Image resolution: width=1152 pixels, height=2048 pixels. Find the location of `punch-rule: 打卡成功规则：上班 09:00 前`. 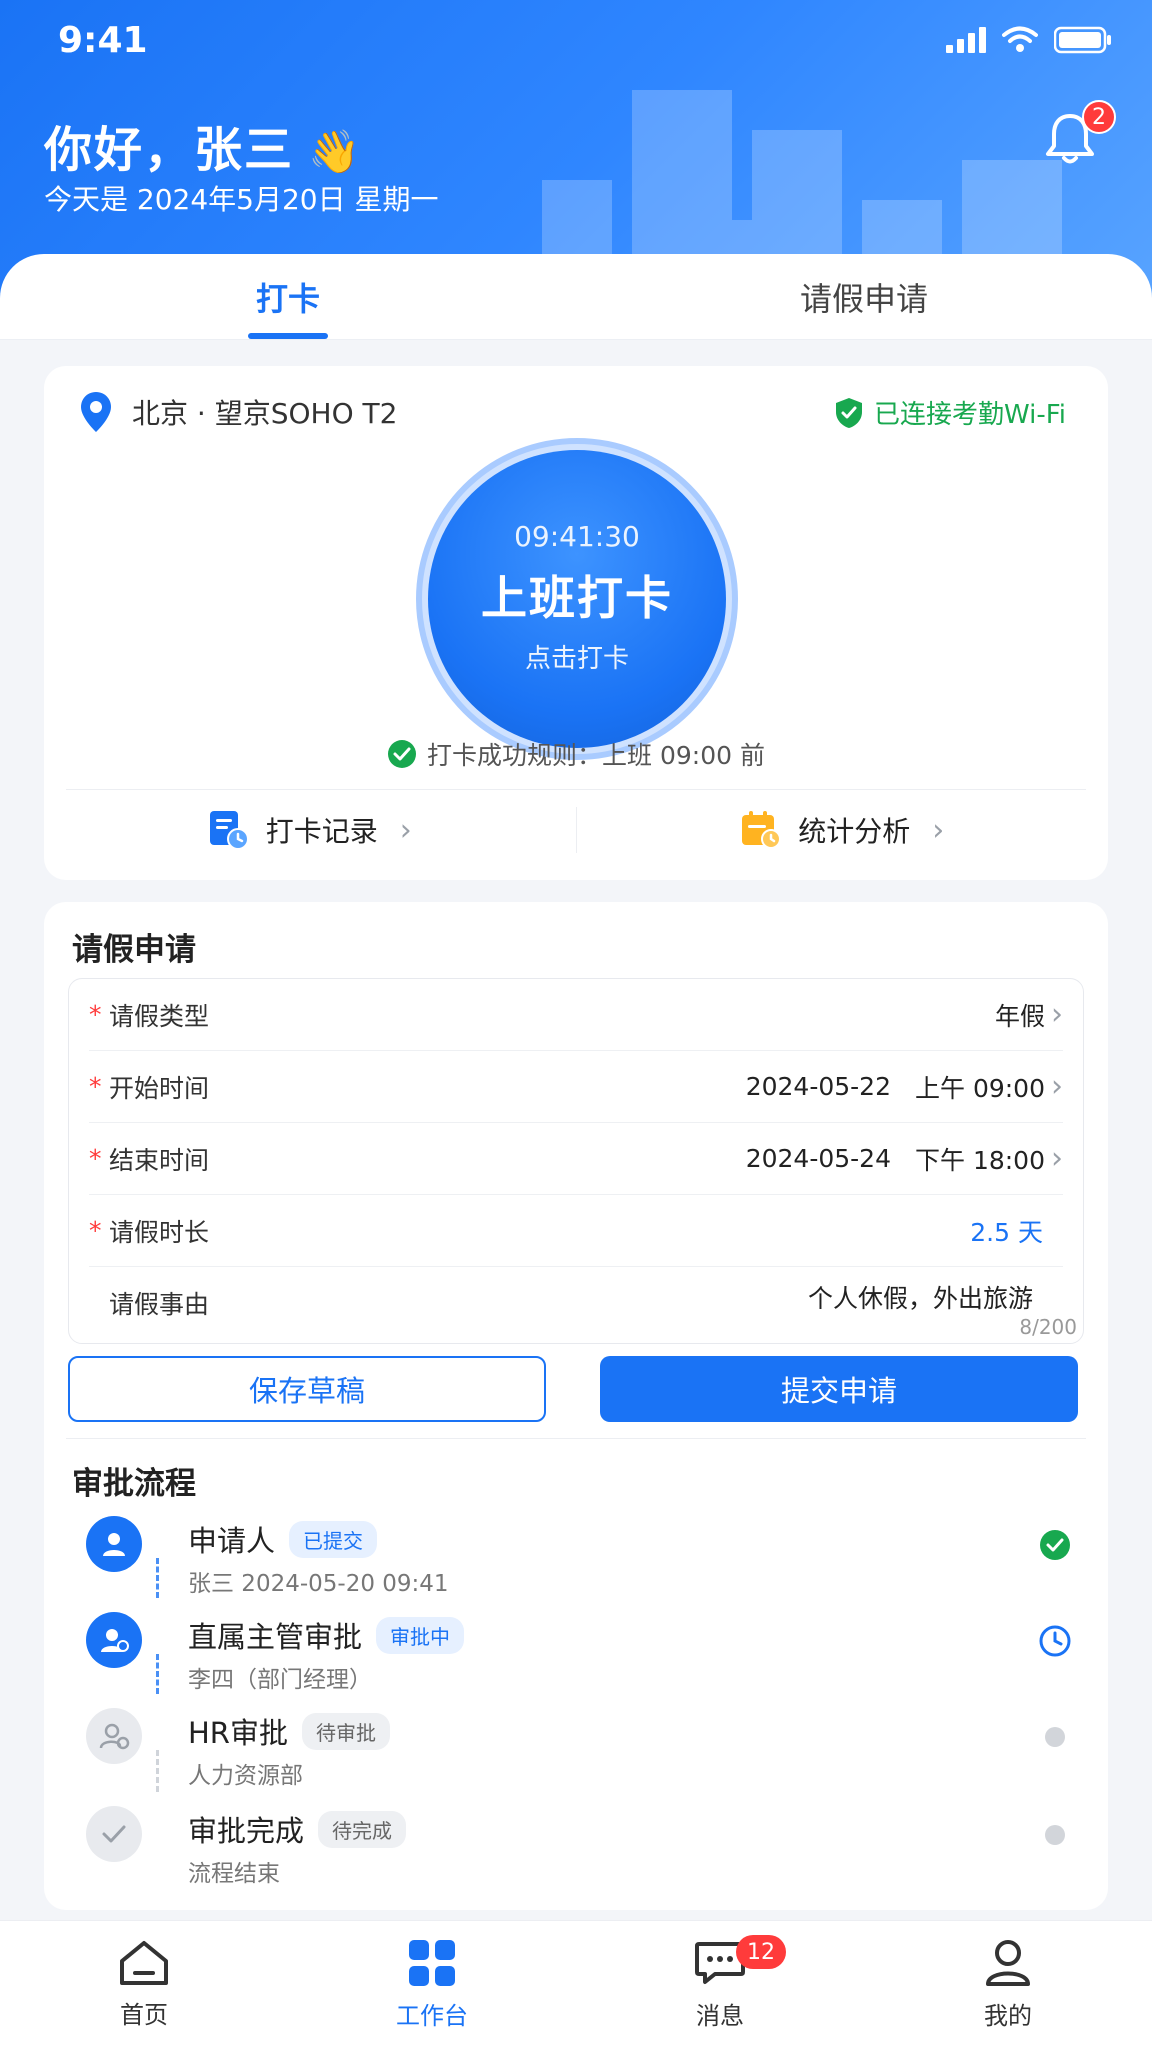

punch-rule: 打卡成功规则：上班 09:00 前 is located at coordinates (576, 754).